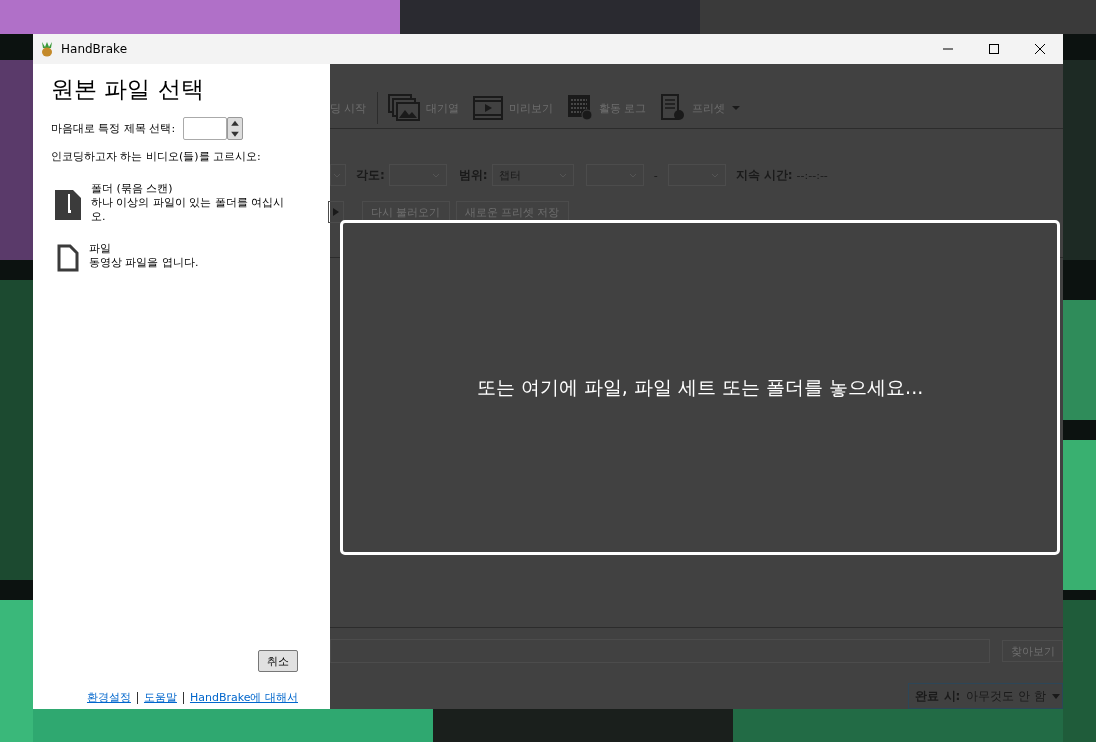 The image size is (1096, 742). What do you see at coordinates (94, 49) in the screenshot?
I see `window-title: HandBrake` at bounding box center [94, 49].